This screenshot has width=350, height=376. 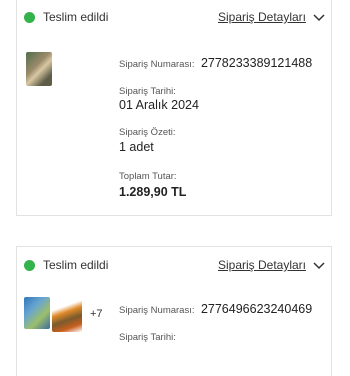 I want to click on order-date-value: 01 Aralık 2024, so click(x=159, y=105).